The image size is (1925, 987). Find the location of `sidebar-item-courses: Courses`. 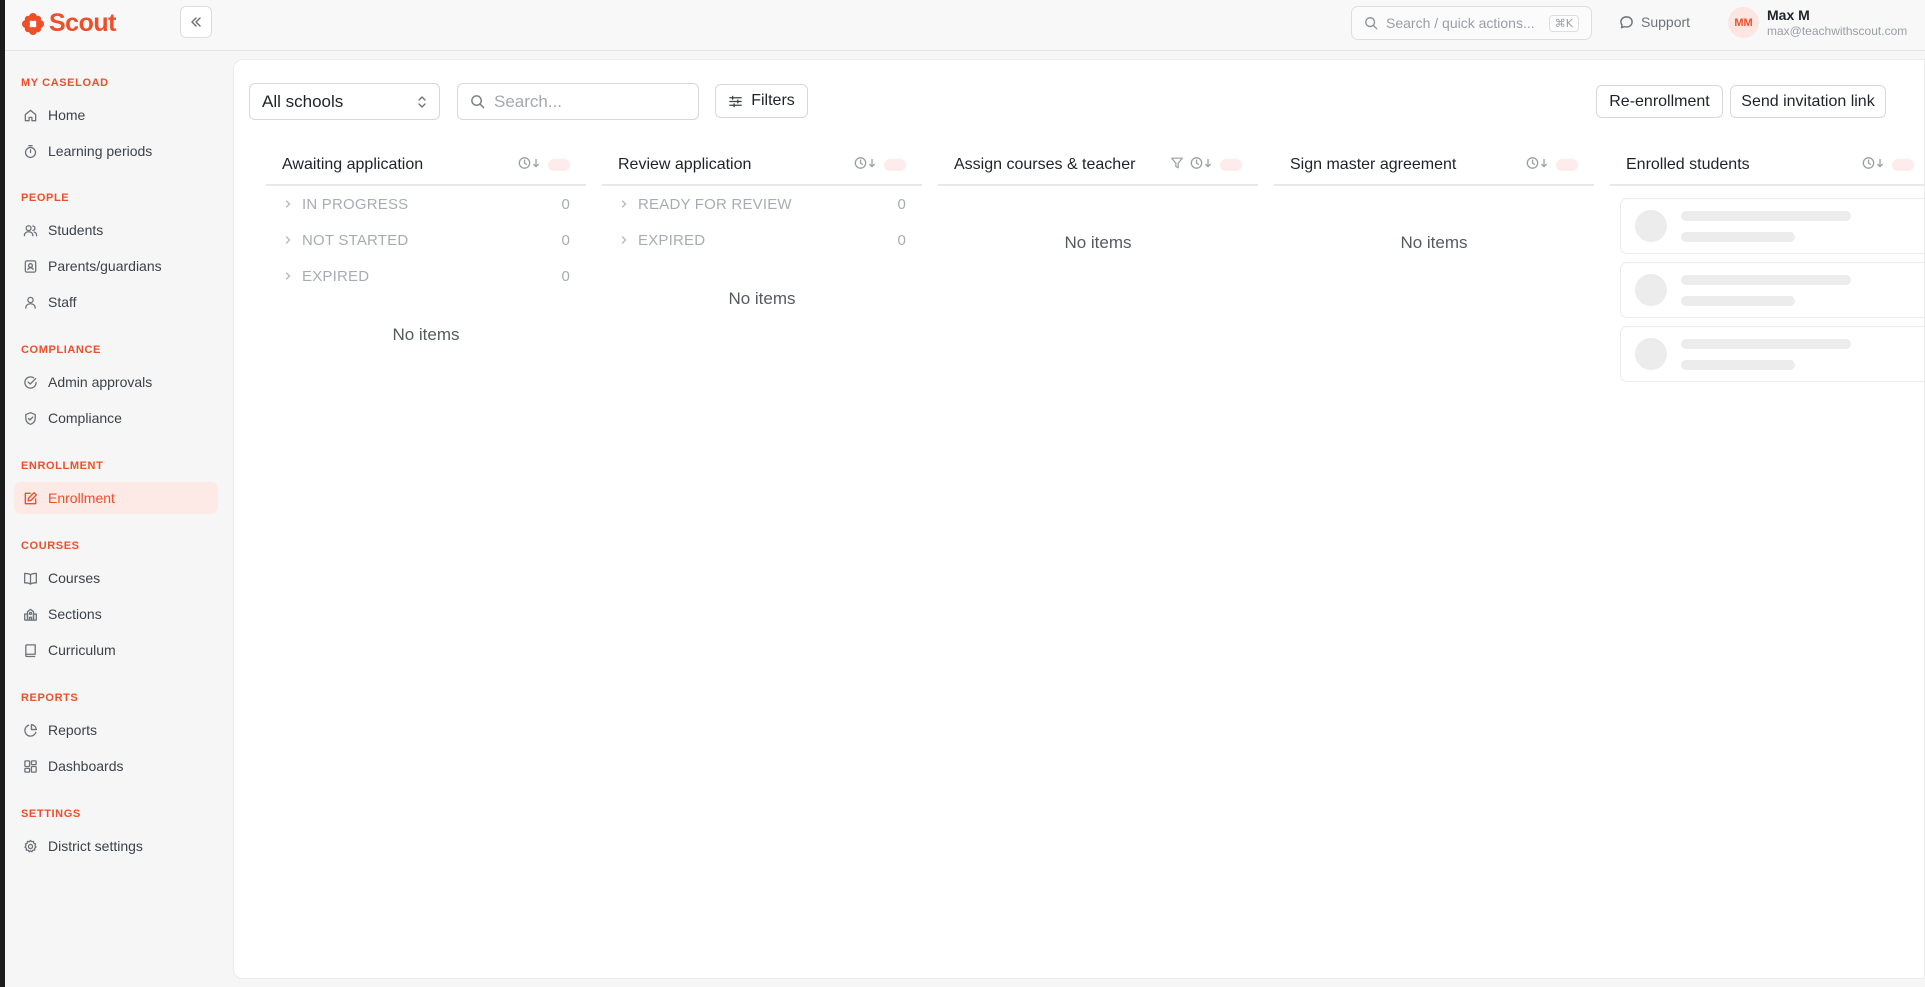

sidebar-item-courses: Courses is located at coordinates (116, 578).